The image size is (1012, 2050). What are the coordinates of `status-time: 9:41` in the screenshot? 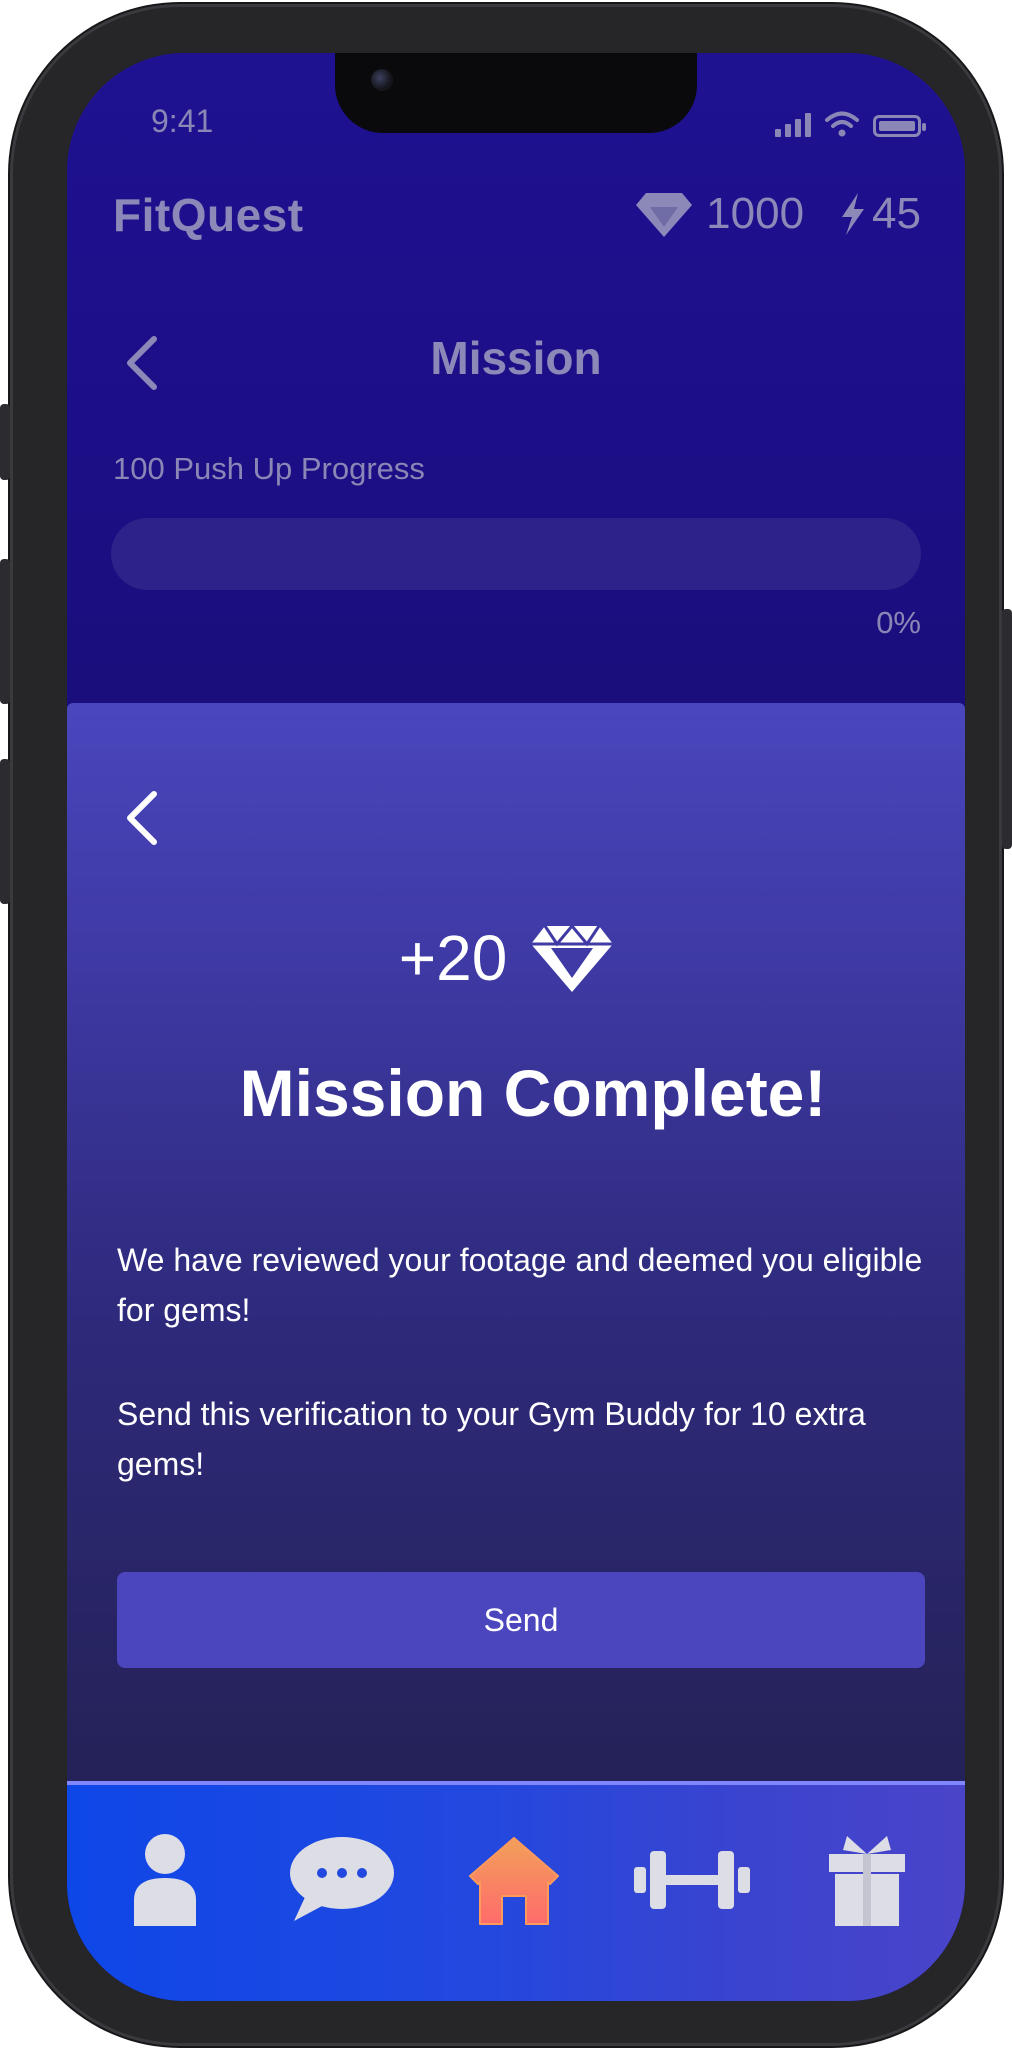 It's located at (182, 121).